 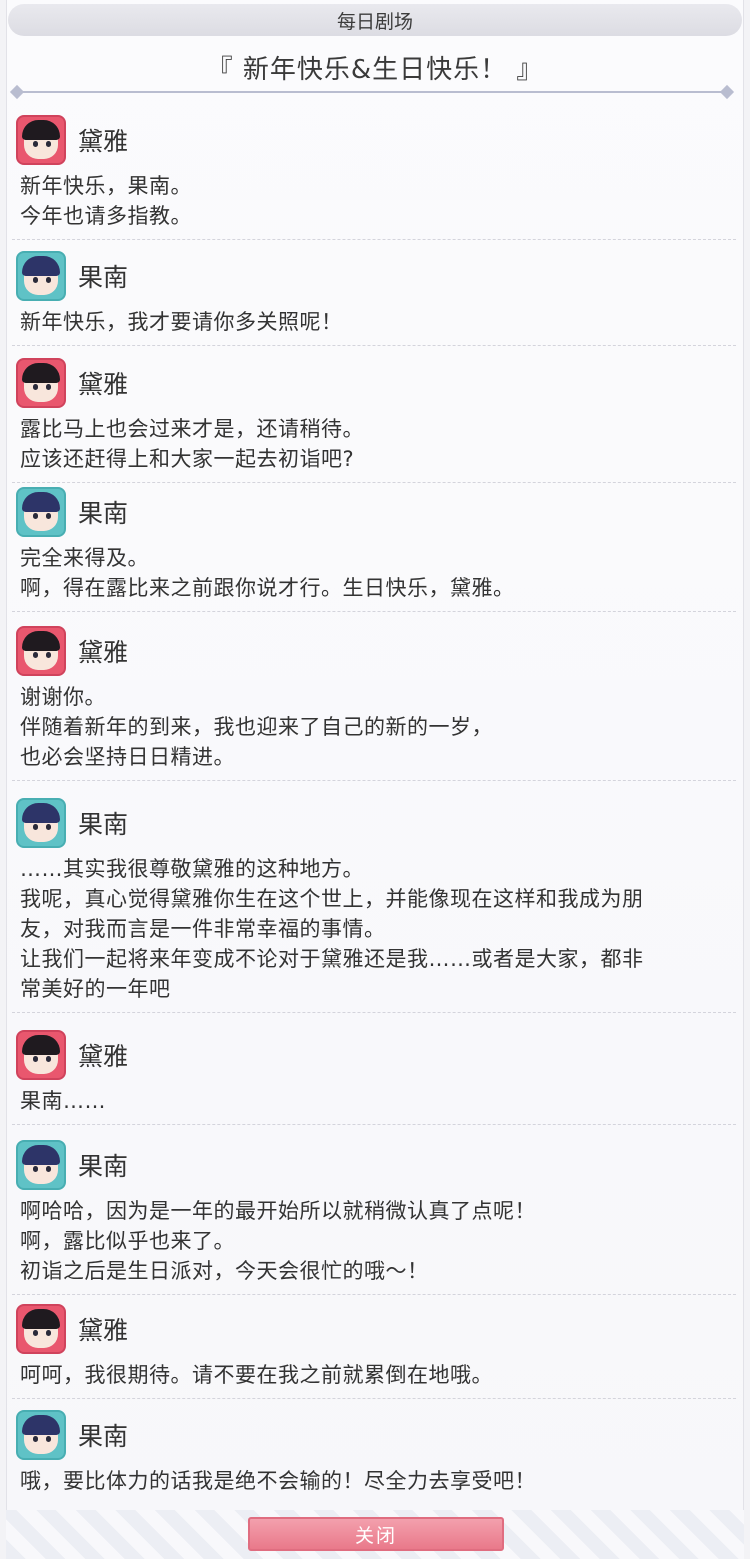 What do you see at coordinates (376, 1534) in the screenshot?
I see `close-button: 关闭` at bounding box center [376, 1534].